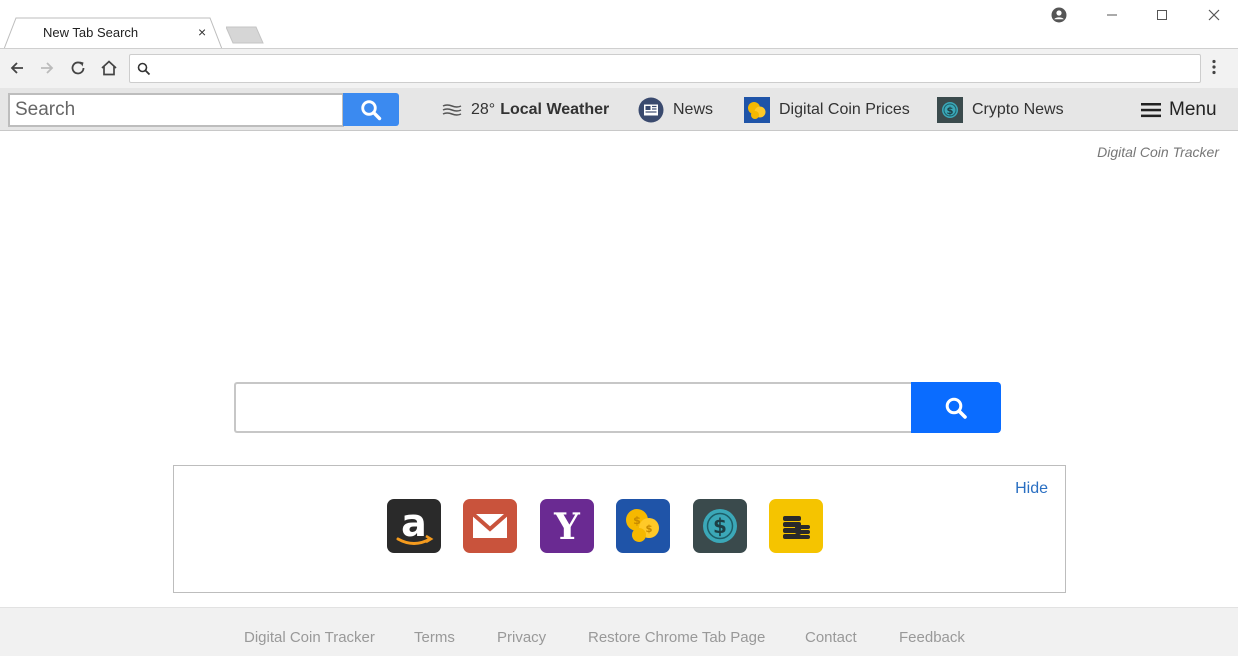  What do you see at coordinates (844, 109) in the screenshot?
I see `digital-coin-prices-label: Digital Coin Prices` at bounding box center [844, 109].